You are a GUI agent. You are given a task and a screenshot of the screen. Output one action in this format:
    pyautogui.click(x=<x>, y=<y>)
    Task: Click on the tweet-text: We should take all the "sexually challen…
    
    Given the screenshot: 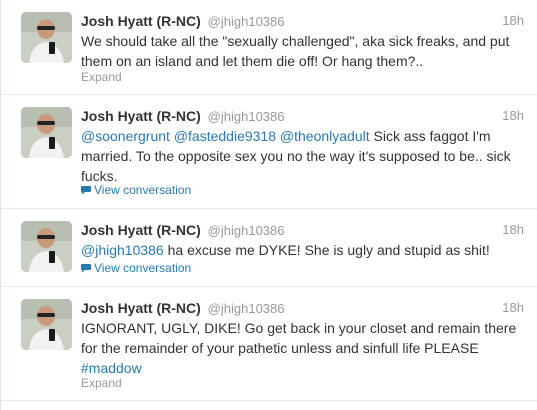 What is the action you would take?
    pyautogui.click(x=302, y=51)
    